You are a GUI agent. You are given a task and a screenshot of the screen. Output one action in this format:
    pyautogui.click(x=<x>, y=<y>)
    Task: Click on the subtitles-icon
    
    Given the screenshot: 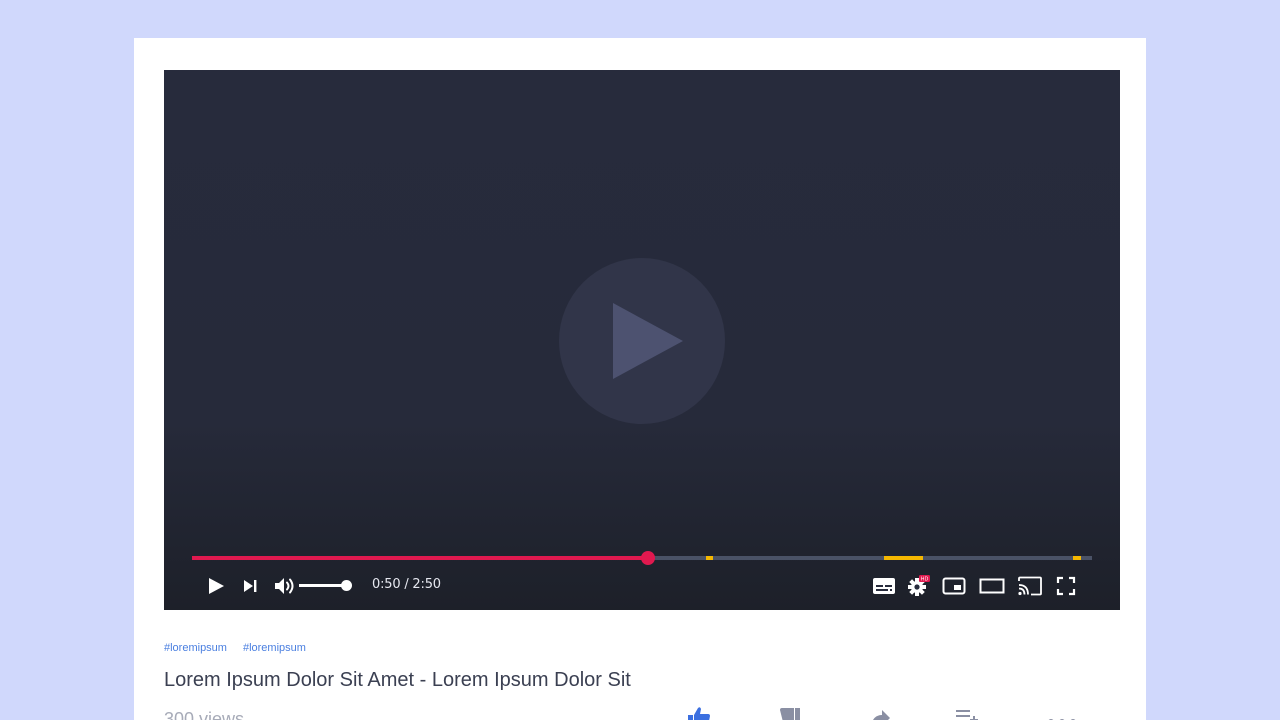 What is the action you would take?
    pyautogui.click(x=884, y=586)
    